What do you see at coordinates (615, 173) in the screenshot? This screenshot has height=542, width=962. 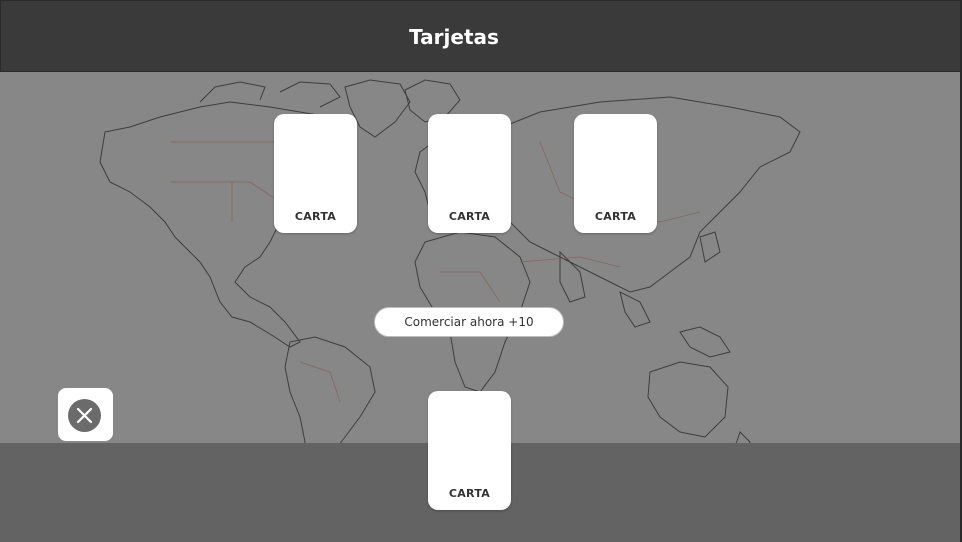 I see `card-top-3: CARTA` at bounding box center [615, 173].